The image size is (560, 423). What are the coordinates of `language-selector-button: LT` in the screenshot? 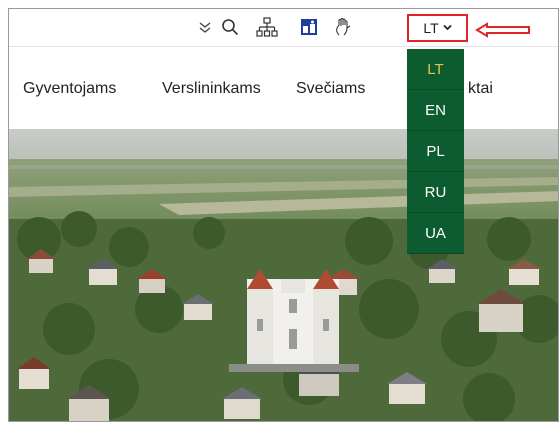 It's located at (437, 28).